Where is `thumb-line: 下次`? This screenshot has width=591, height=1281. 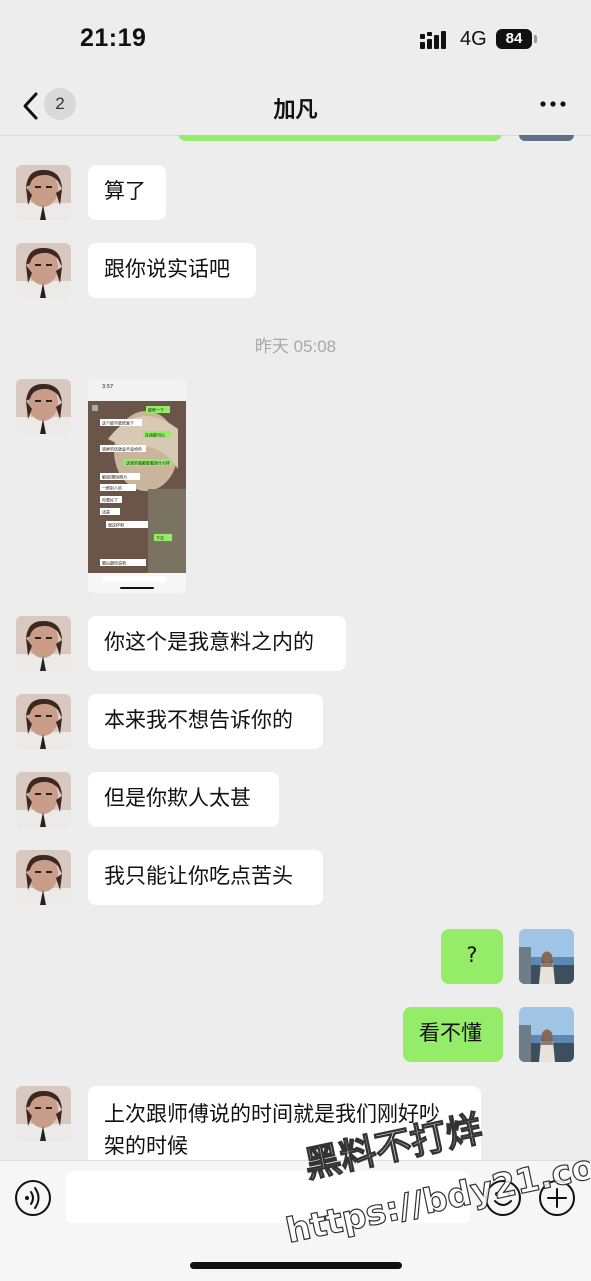 thumb-line: 下次 is located at coordinates (160, 538).